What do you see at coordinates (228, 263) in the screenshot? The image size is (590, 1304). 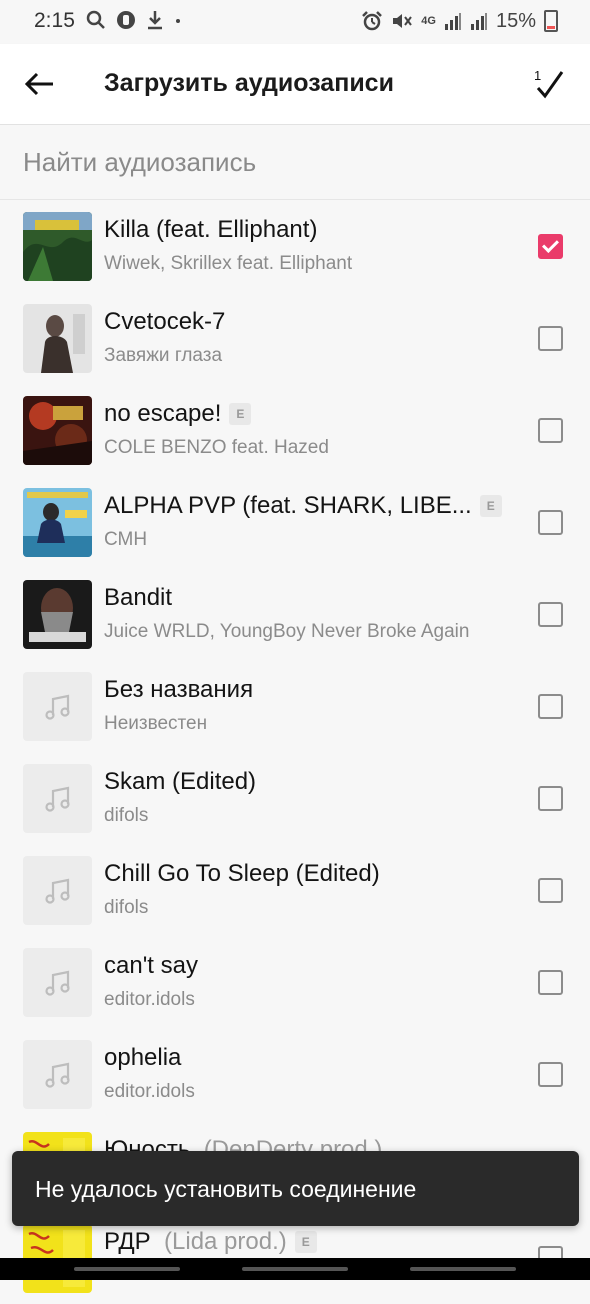 I see `track-artist: Wiwek, Skrillex feat. Elliphant` at bounding box center [228, 263].